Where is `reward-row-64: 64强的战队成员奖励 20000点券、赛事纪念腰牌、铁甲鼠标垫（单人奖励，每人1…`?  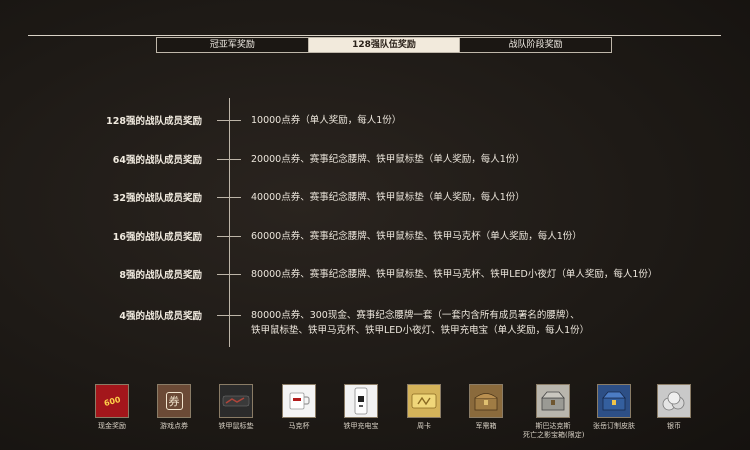
reward-row-64: 64强的战队成员奖励 20000点券、赛事纪念腰牌、铁甲鼠标垫（单人奖励，每人1… is located at coordinates (375, 159).